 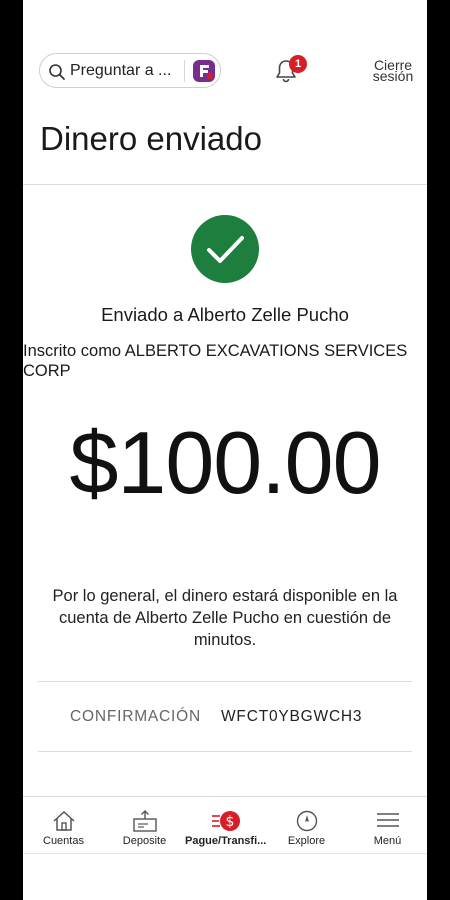 I want to click on success-check-icon, so click(x=225, y=249).